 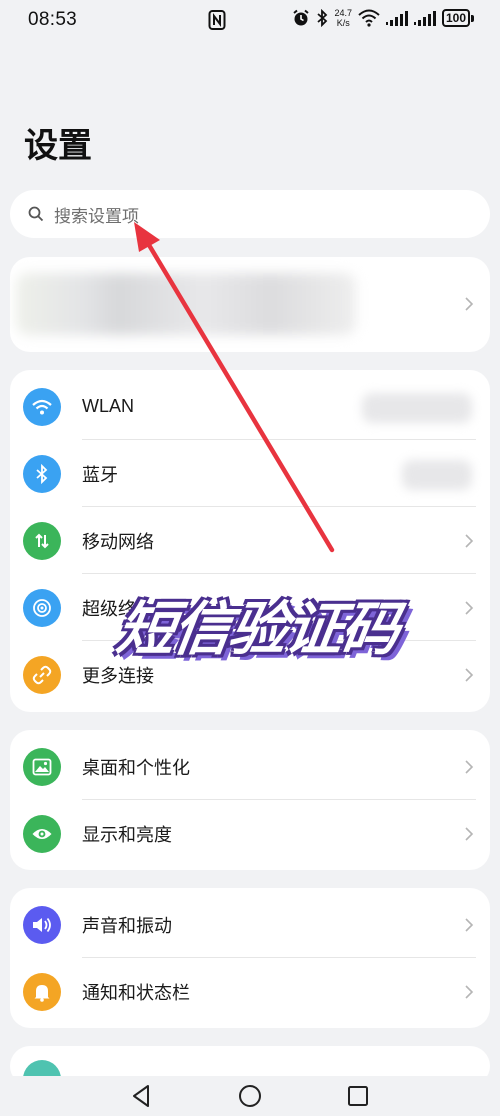 I want to click on navigation-bar, so click(x=250, y=1096).